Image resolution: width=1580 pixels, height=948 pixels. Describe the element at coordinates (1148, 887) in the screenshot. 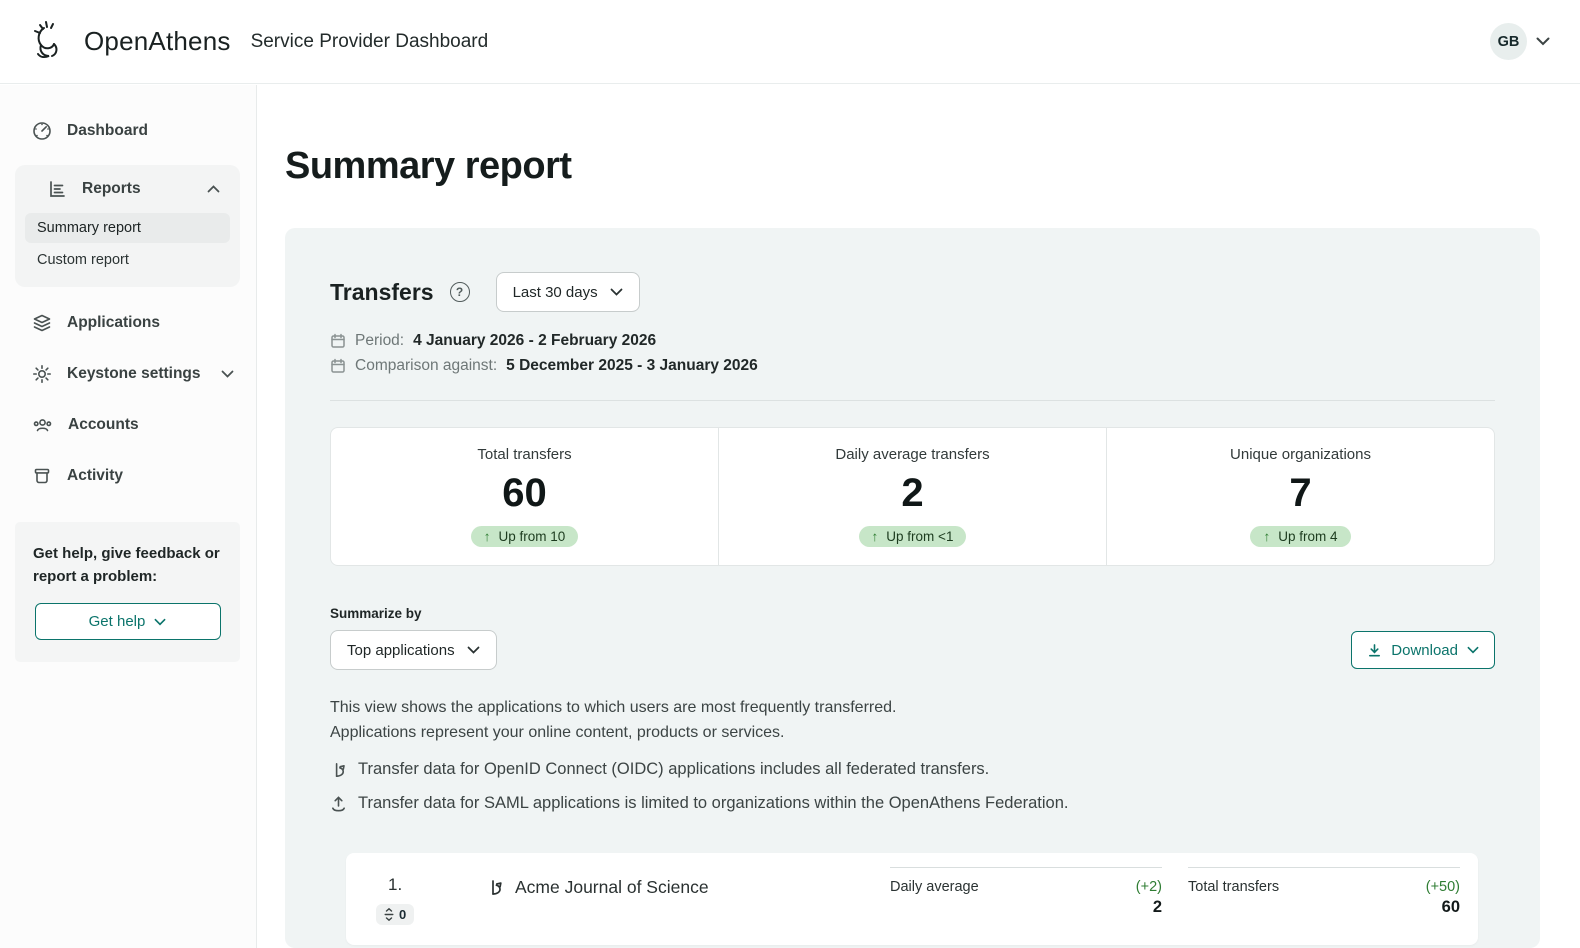

I see `metric-delta: (+2)` at that location.